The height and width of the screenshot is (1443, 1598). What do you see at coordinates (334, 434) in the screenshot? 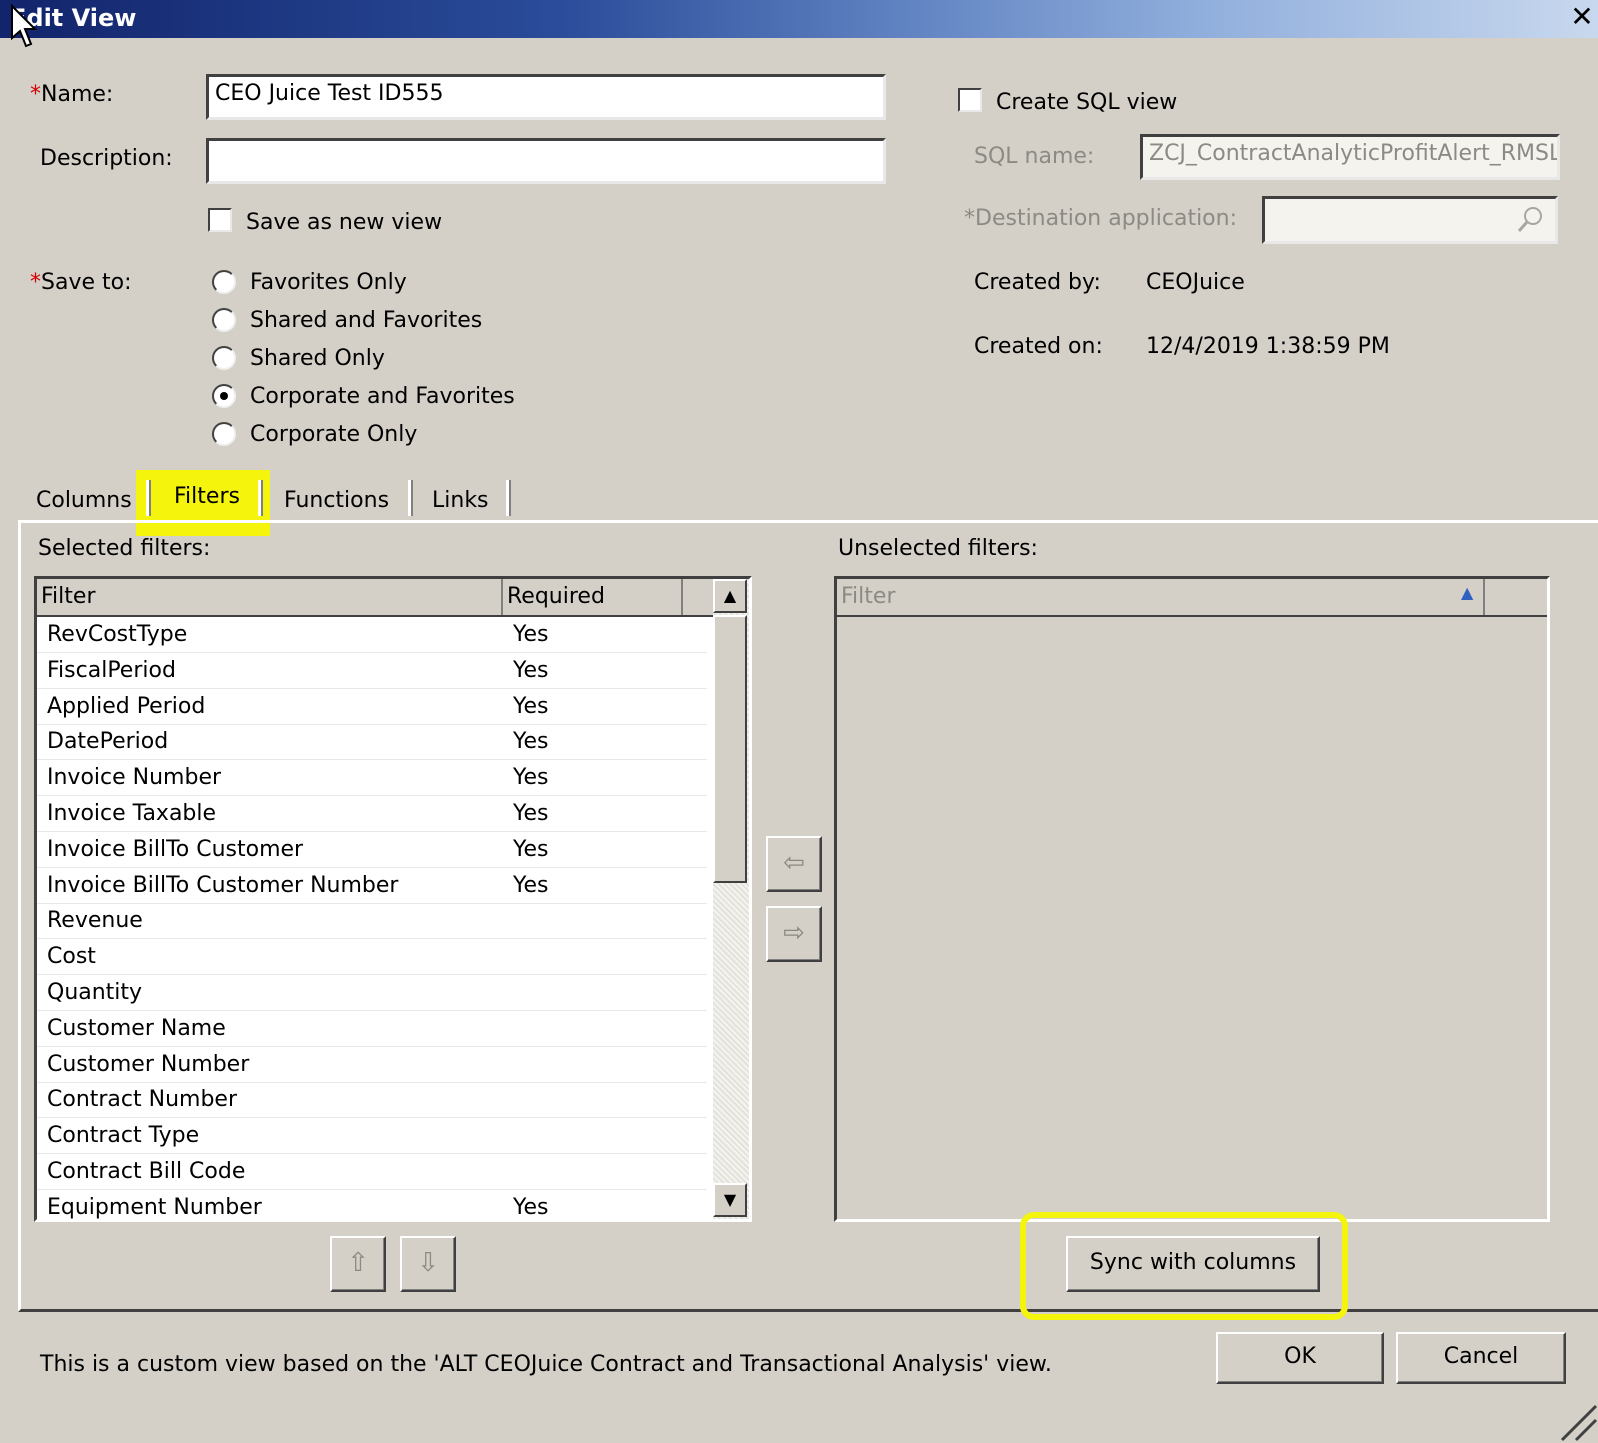
I see `radio-label: Corporate Only` at bounding box center [334, 434].